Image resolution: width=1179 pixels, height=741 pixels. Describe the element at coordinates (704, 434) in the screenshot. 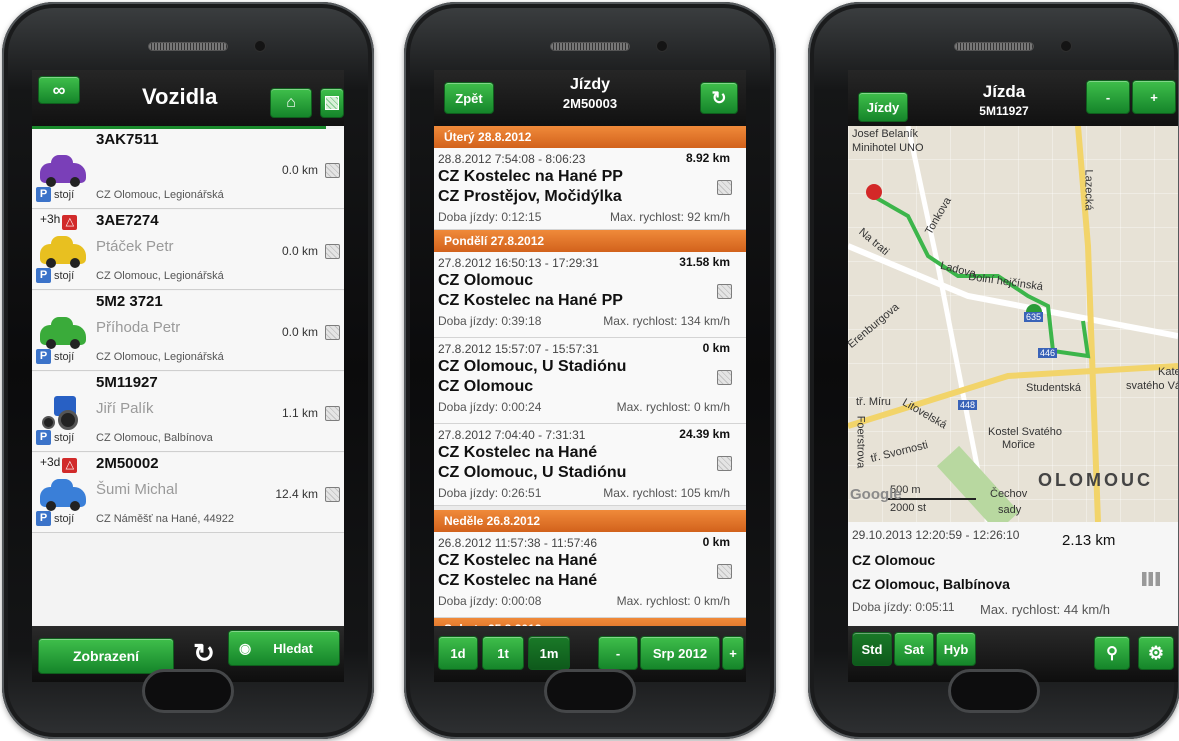

I see `trip-km: 24.39 km` at that location.